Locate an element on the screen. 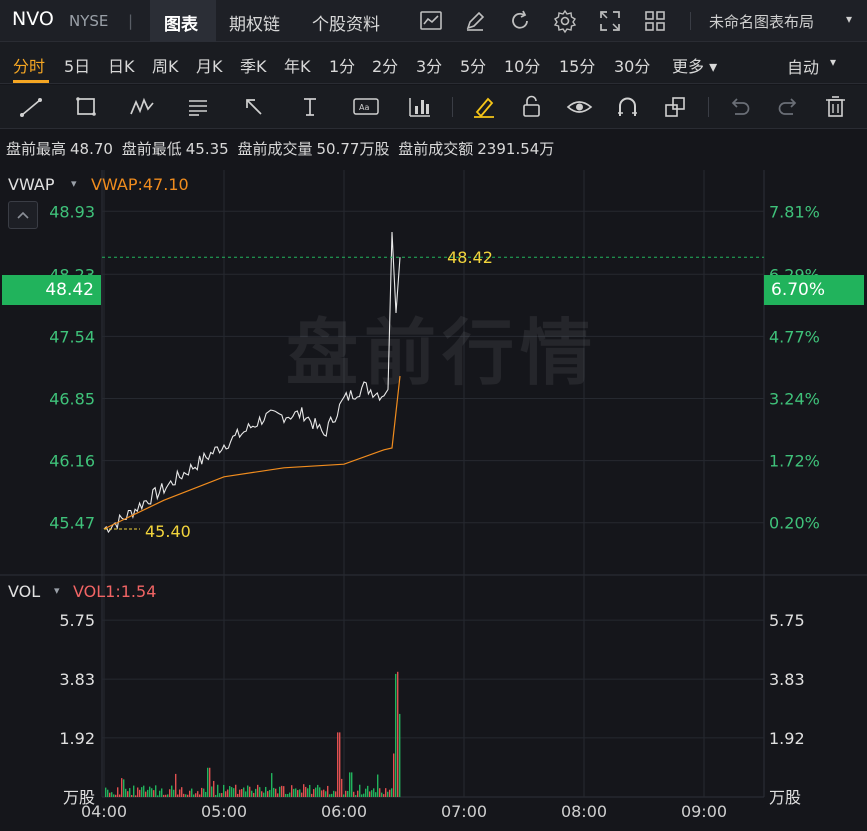 This screenshot has width=867, height=831. delete-icon is located at coordinates (836, 107).